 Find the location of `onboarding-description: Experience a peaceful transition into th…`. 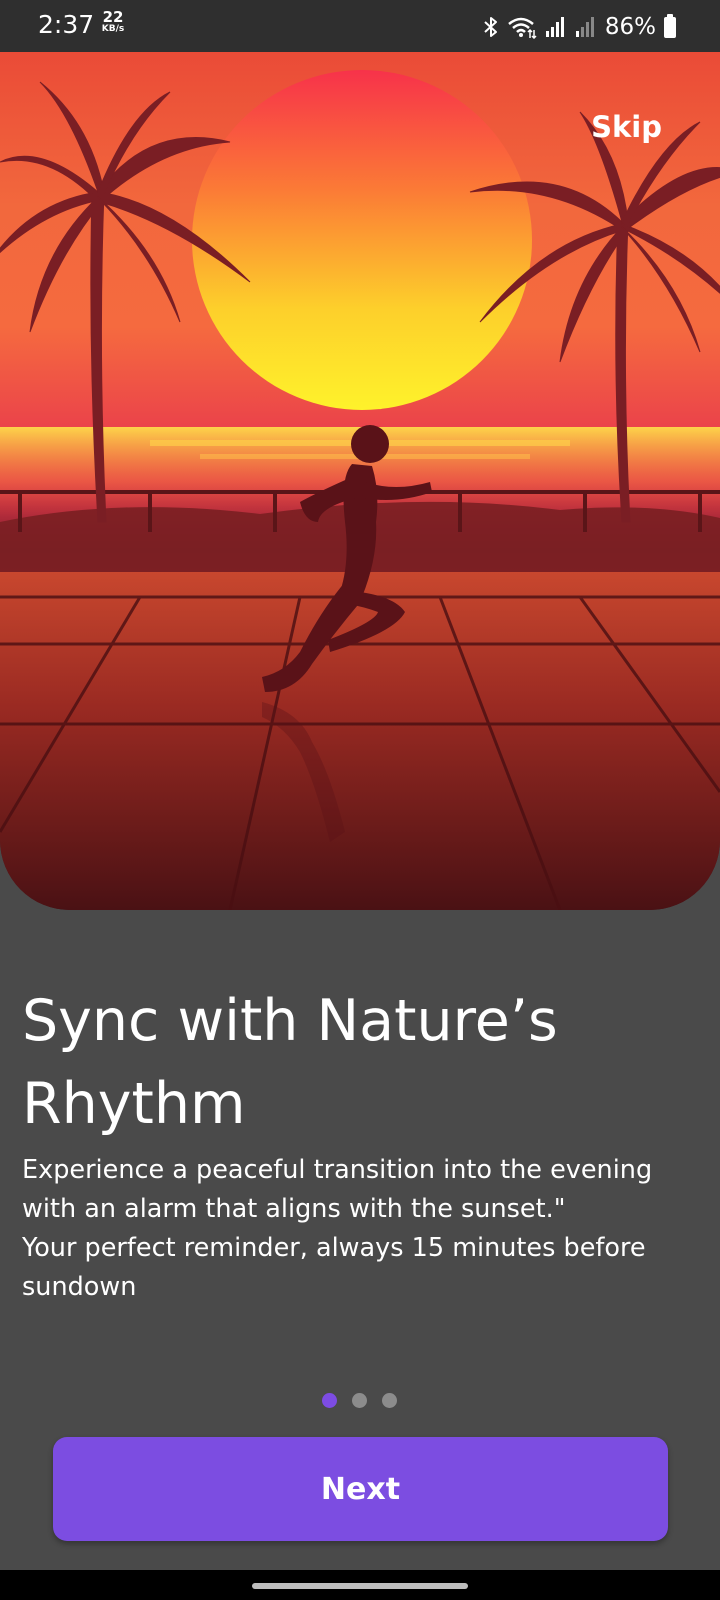

onboarding-description: Experience a peaceful transition into th… is located at coordinates (362, 1229).